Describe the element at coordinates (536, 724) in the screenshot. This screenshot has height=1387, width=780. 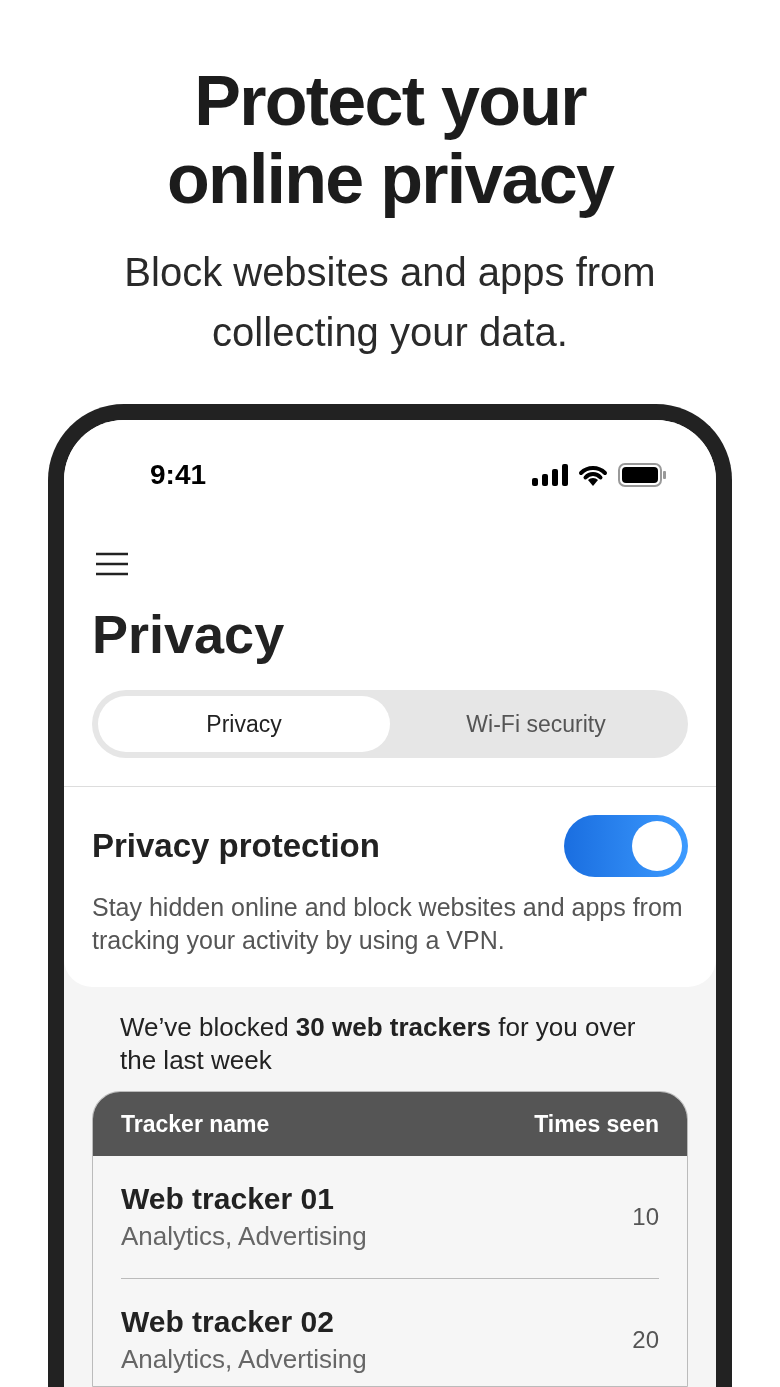
I see `segment-tab: Wi-Fi security` at that location.